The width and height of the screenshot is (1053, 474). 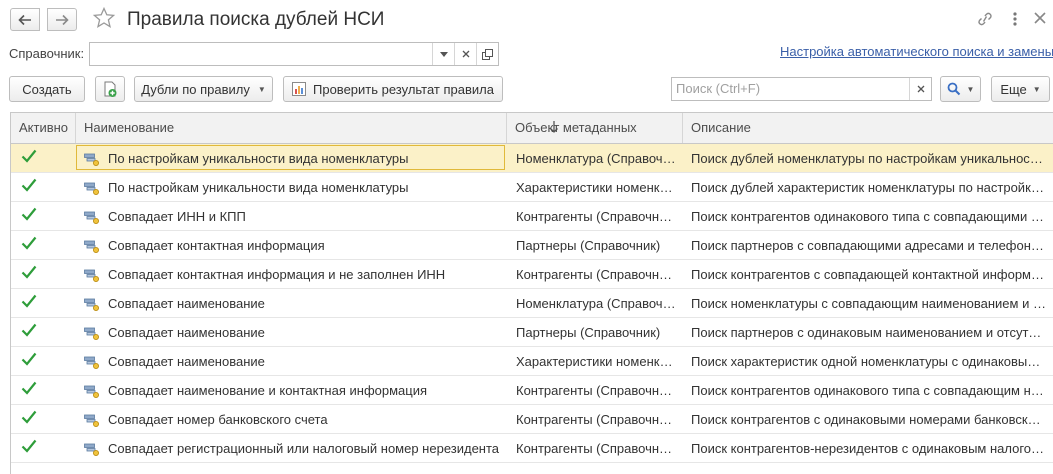 What do you see at coordinates (790, 89) in the screenshot?
I see `search-input: Поиск (Ctrl+F)` at bounding box center [790, 89].